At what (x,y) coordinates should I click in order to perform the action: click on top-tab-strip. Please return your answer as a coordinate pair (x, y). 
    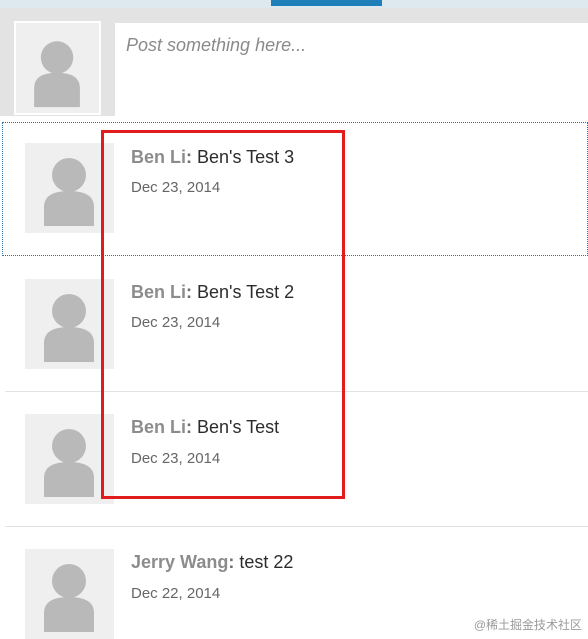
    Looking at the image, I should click on (294, 4).